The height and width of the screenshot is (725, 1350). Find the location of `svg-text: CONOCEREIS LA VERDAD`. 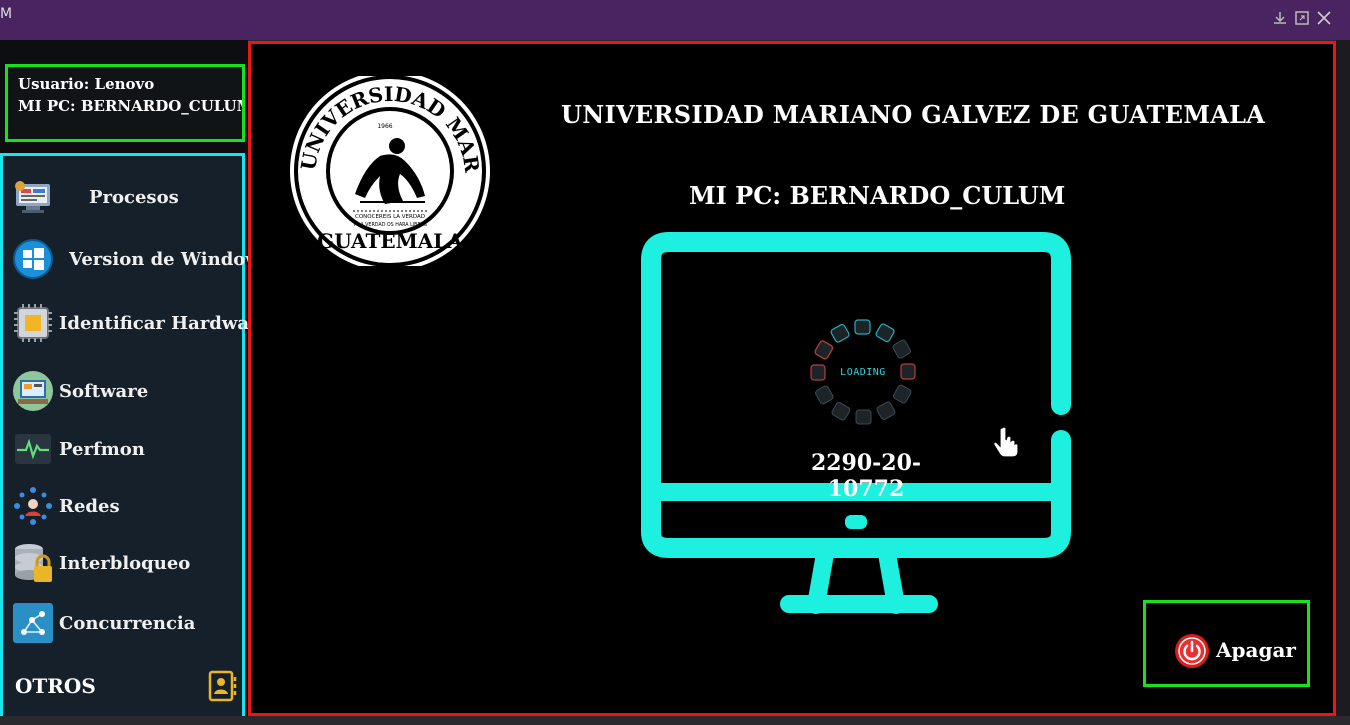

svg-text: CONOCEREIS LA VERDAD is located at coordinates (390, 217).